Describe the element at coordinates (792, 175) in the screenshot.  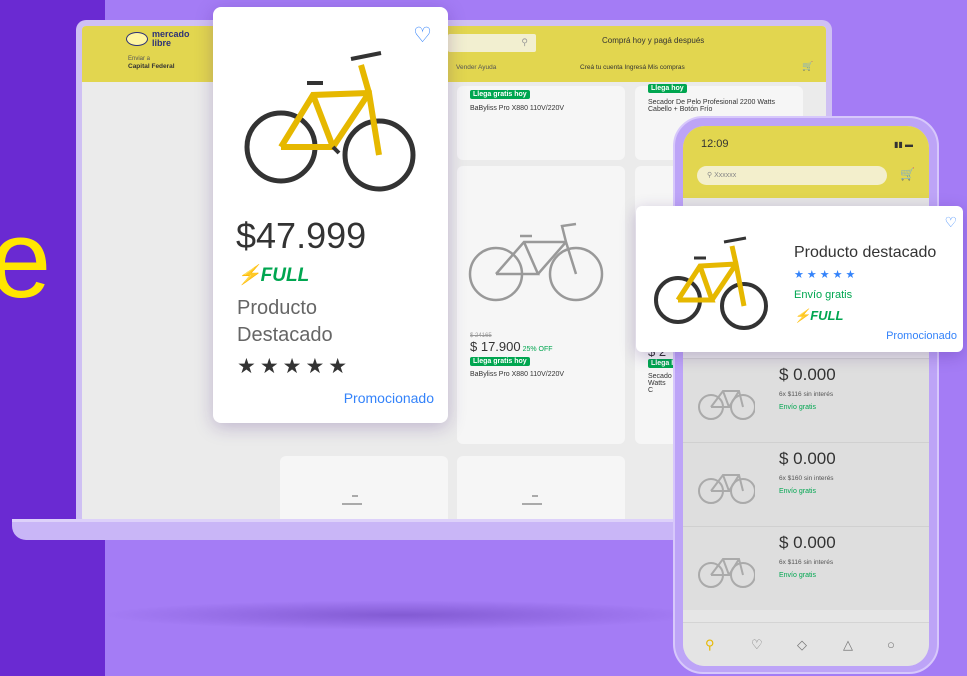
I see `search-input: ⚲ Xxxxxx` at that location.